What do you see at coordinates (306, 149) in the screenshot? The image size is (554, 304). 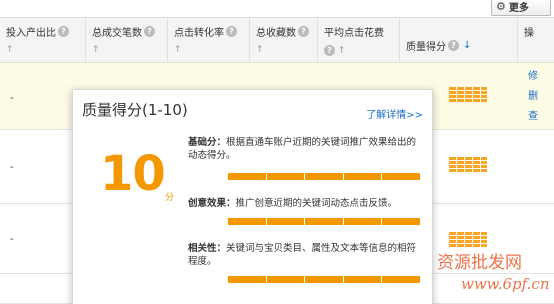 I see `score-item-base: 基础分：根据直通车账户近期的关键词推广效果给出的动态得分。` at bounding box center [306, 149].